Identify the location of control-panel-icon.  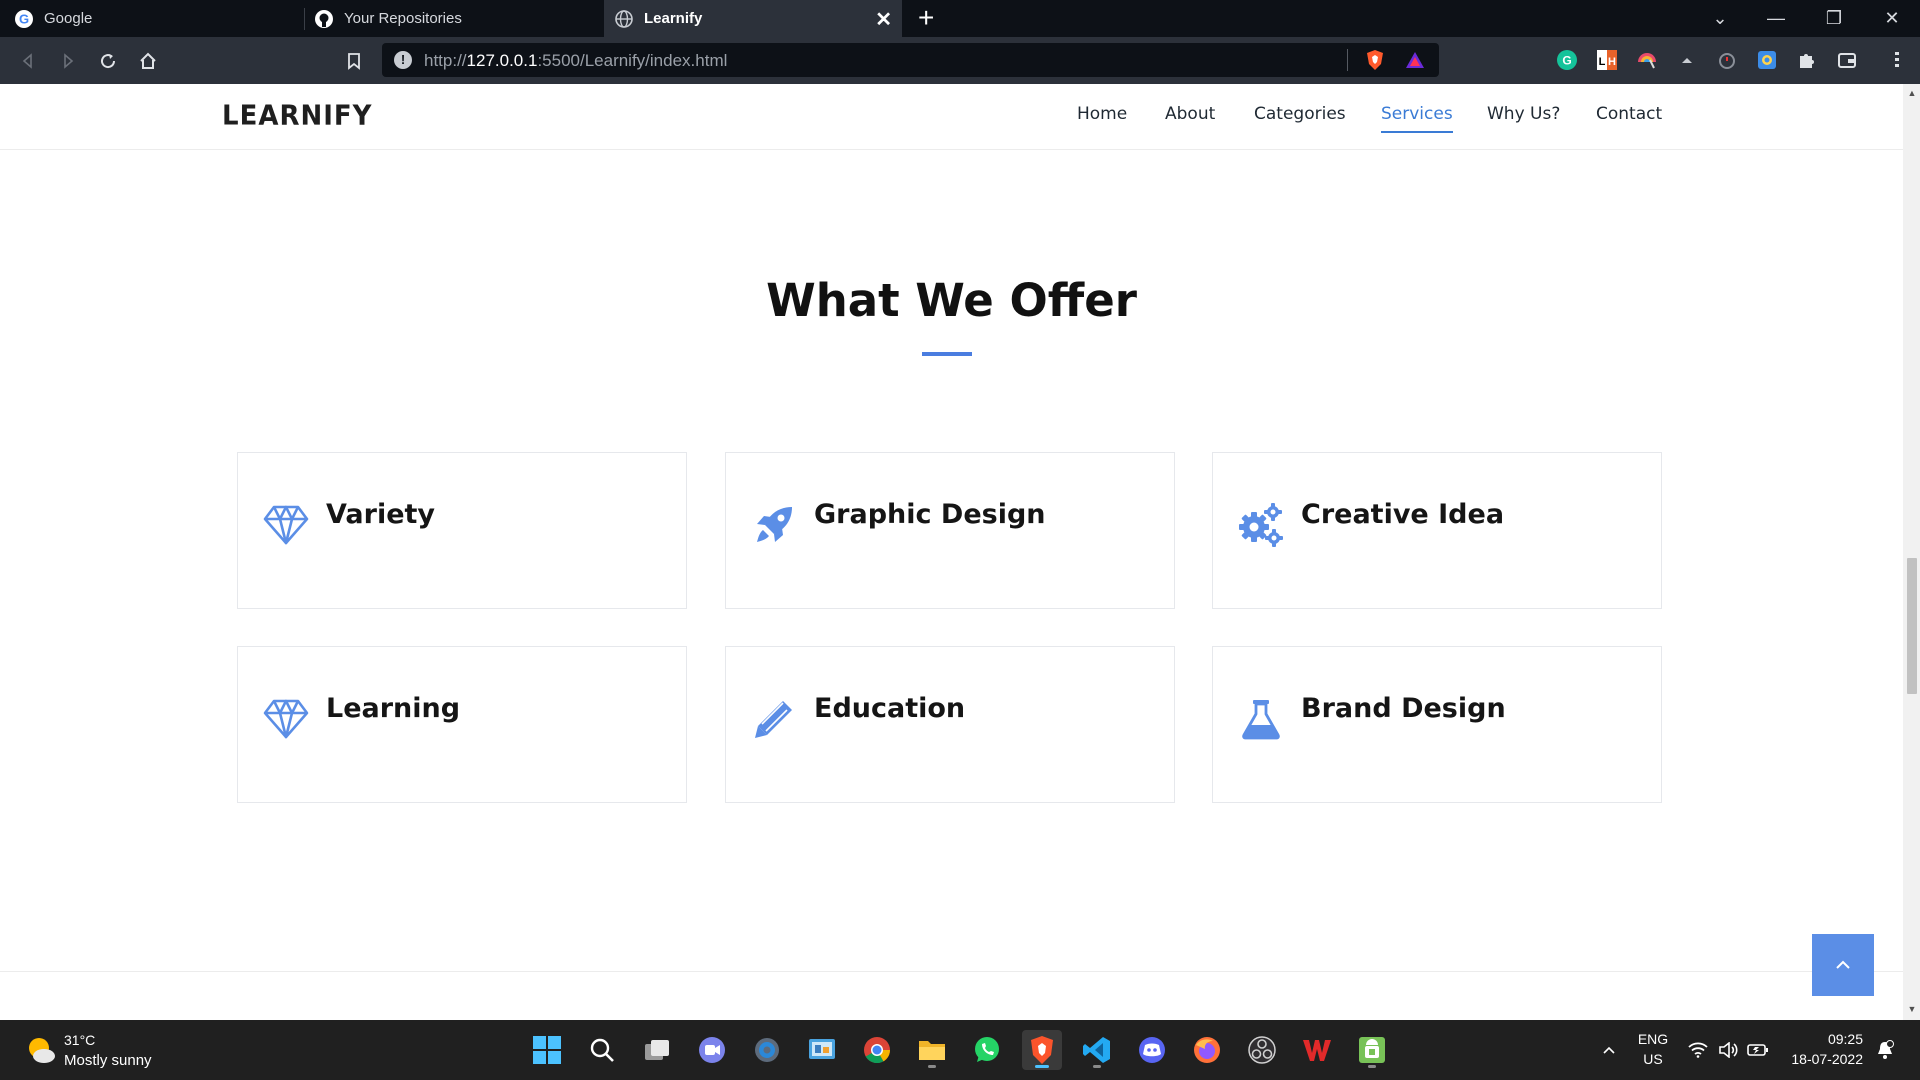
(822, 1049).